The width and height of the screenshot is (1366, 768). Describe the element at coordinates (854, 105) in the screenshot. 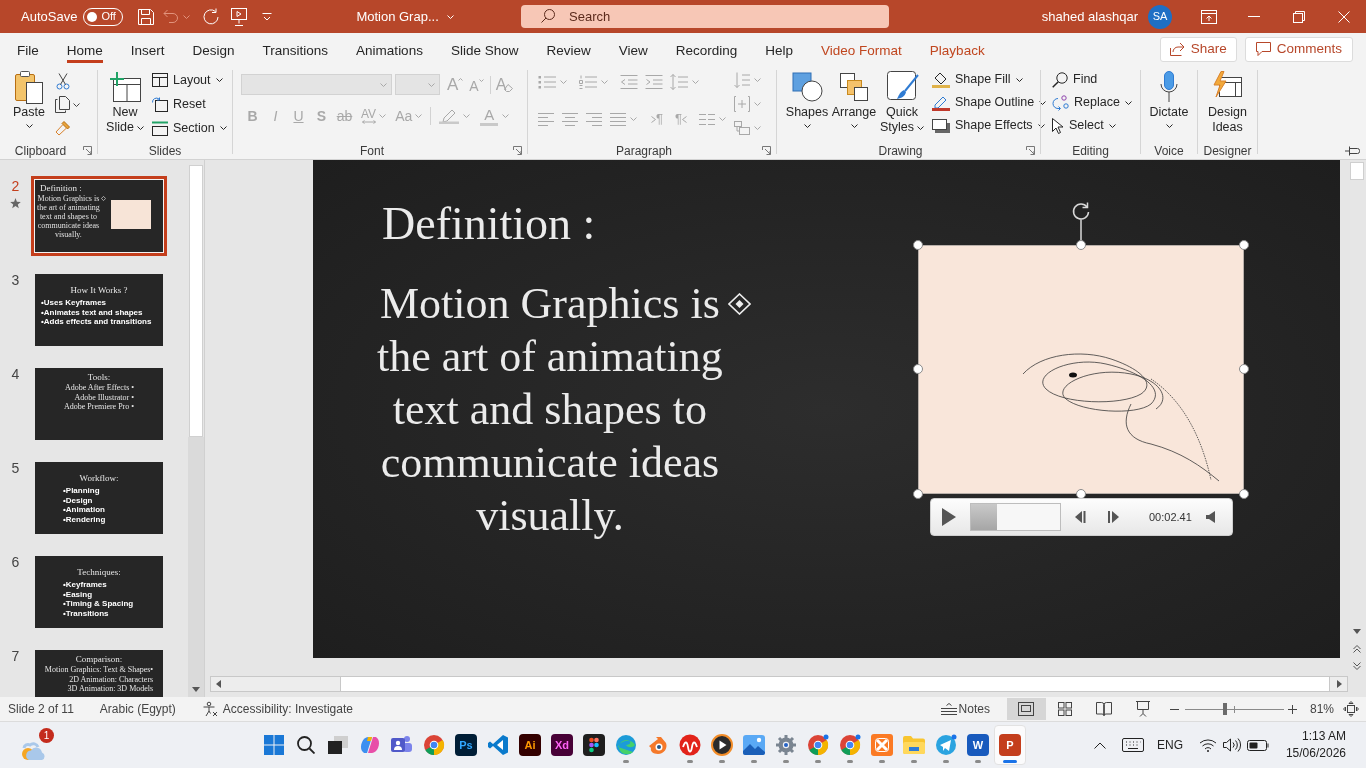

I see `arrange-button: Arrange` at that location.